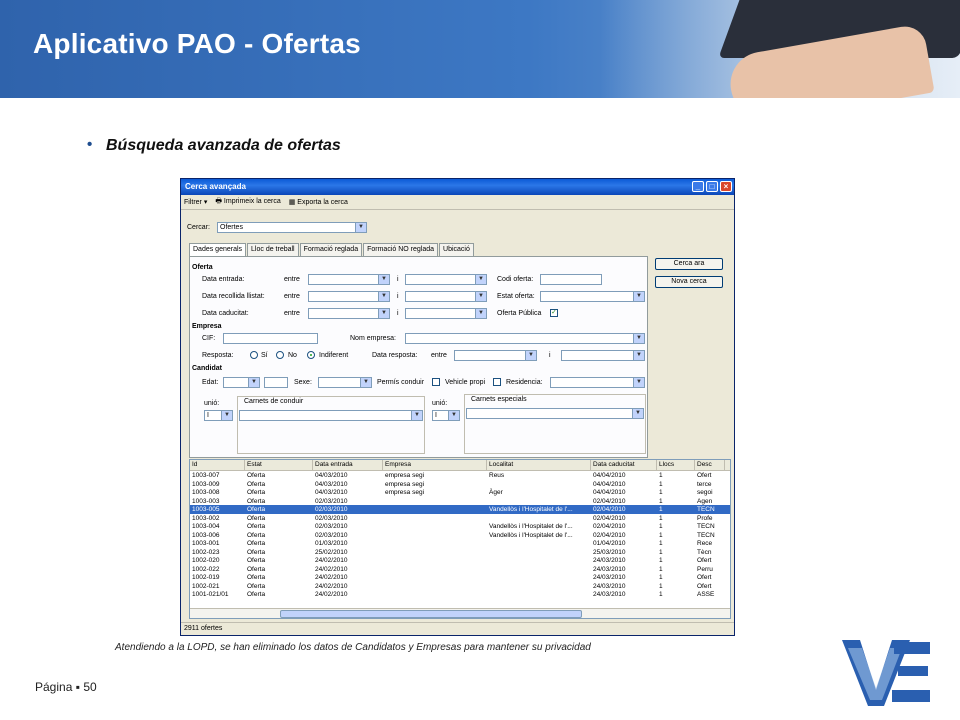 This screenshot has height=720, width=960. Describe the element at coordinates (247, 202) in the screenshot. I see `print-button: 🖶 Imprimeix la cerca` at that location.